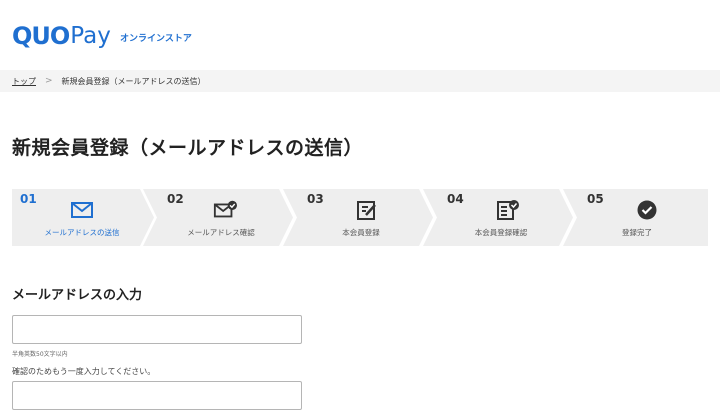 This screenshot has height=414, width=720. Describe the element at coordinates (221, 232) in the screenshot. I see `step-2-label: メールアドレス確認` at that location.